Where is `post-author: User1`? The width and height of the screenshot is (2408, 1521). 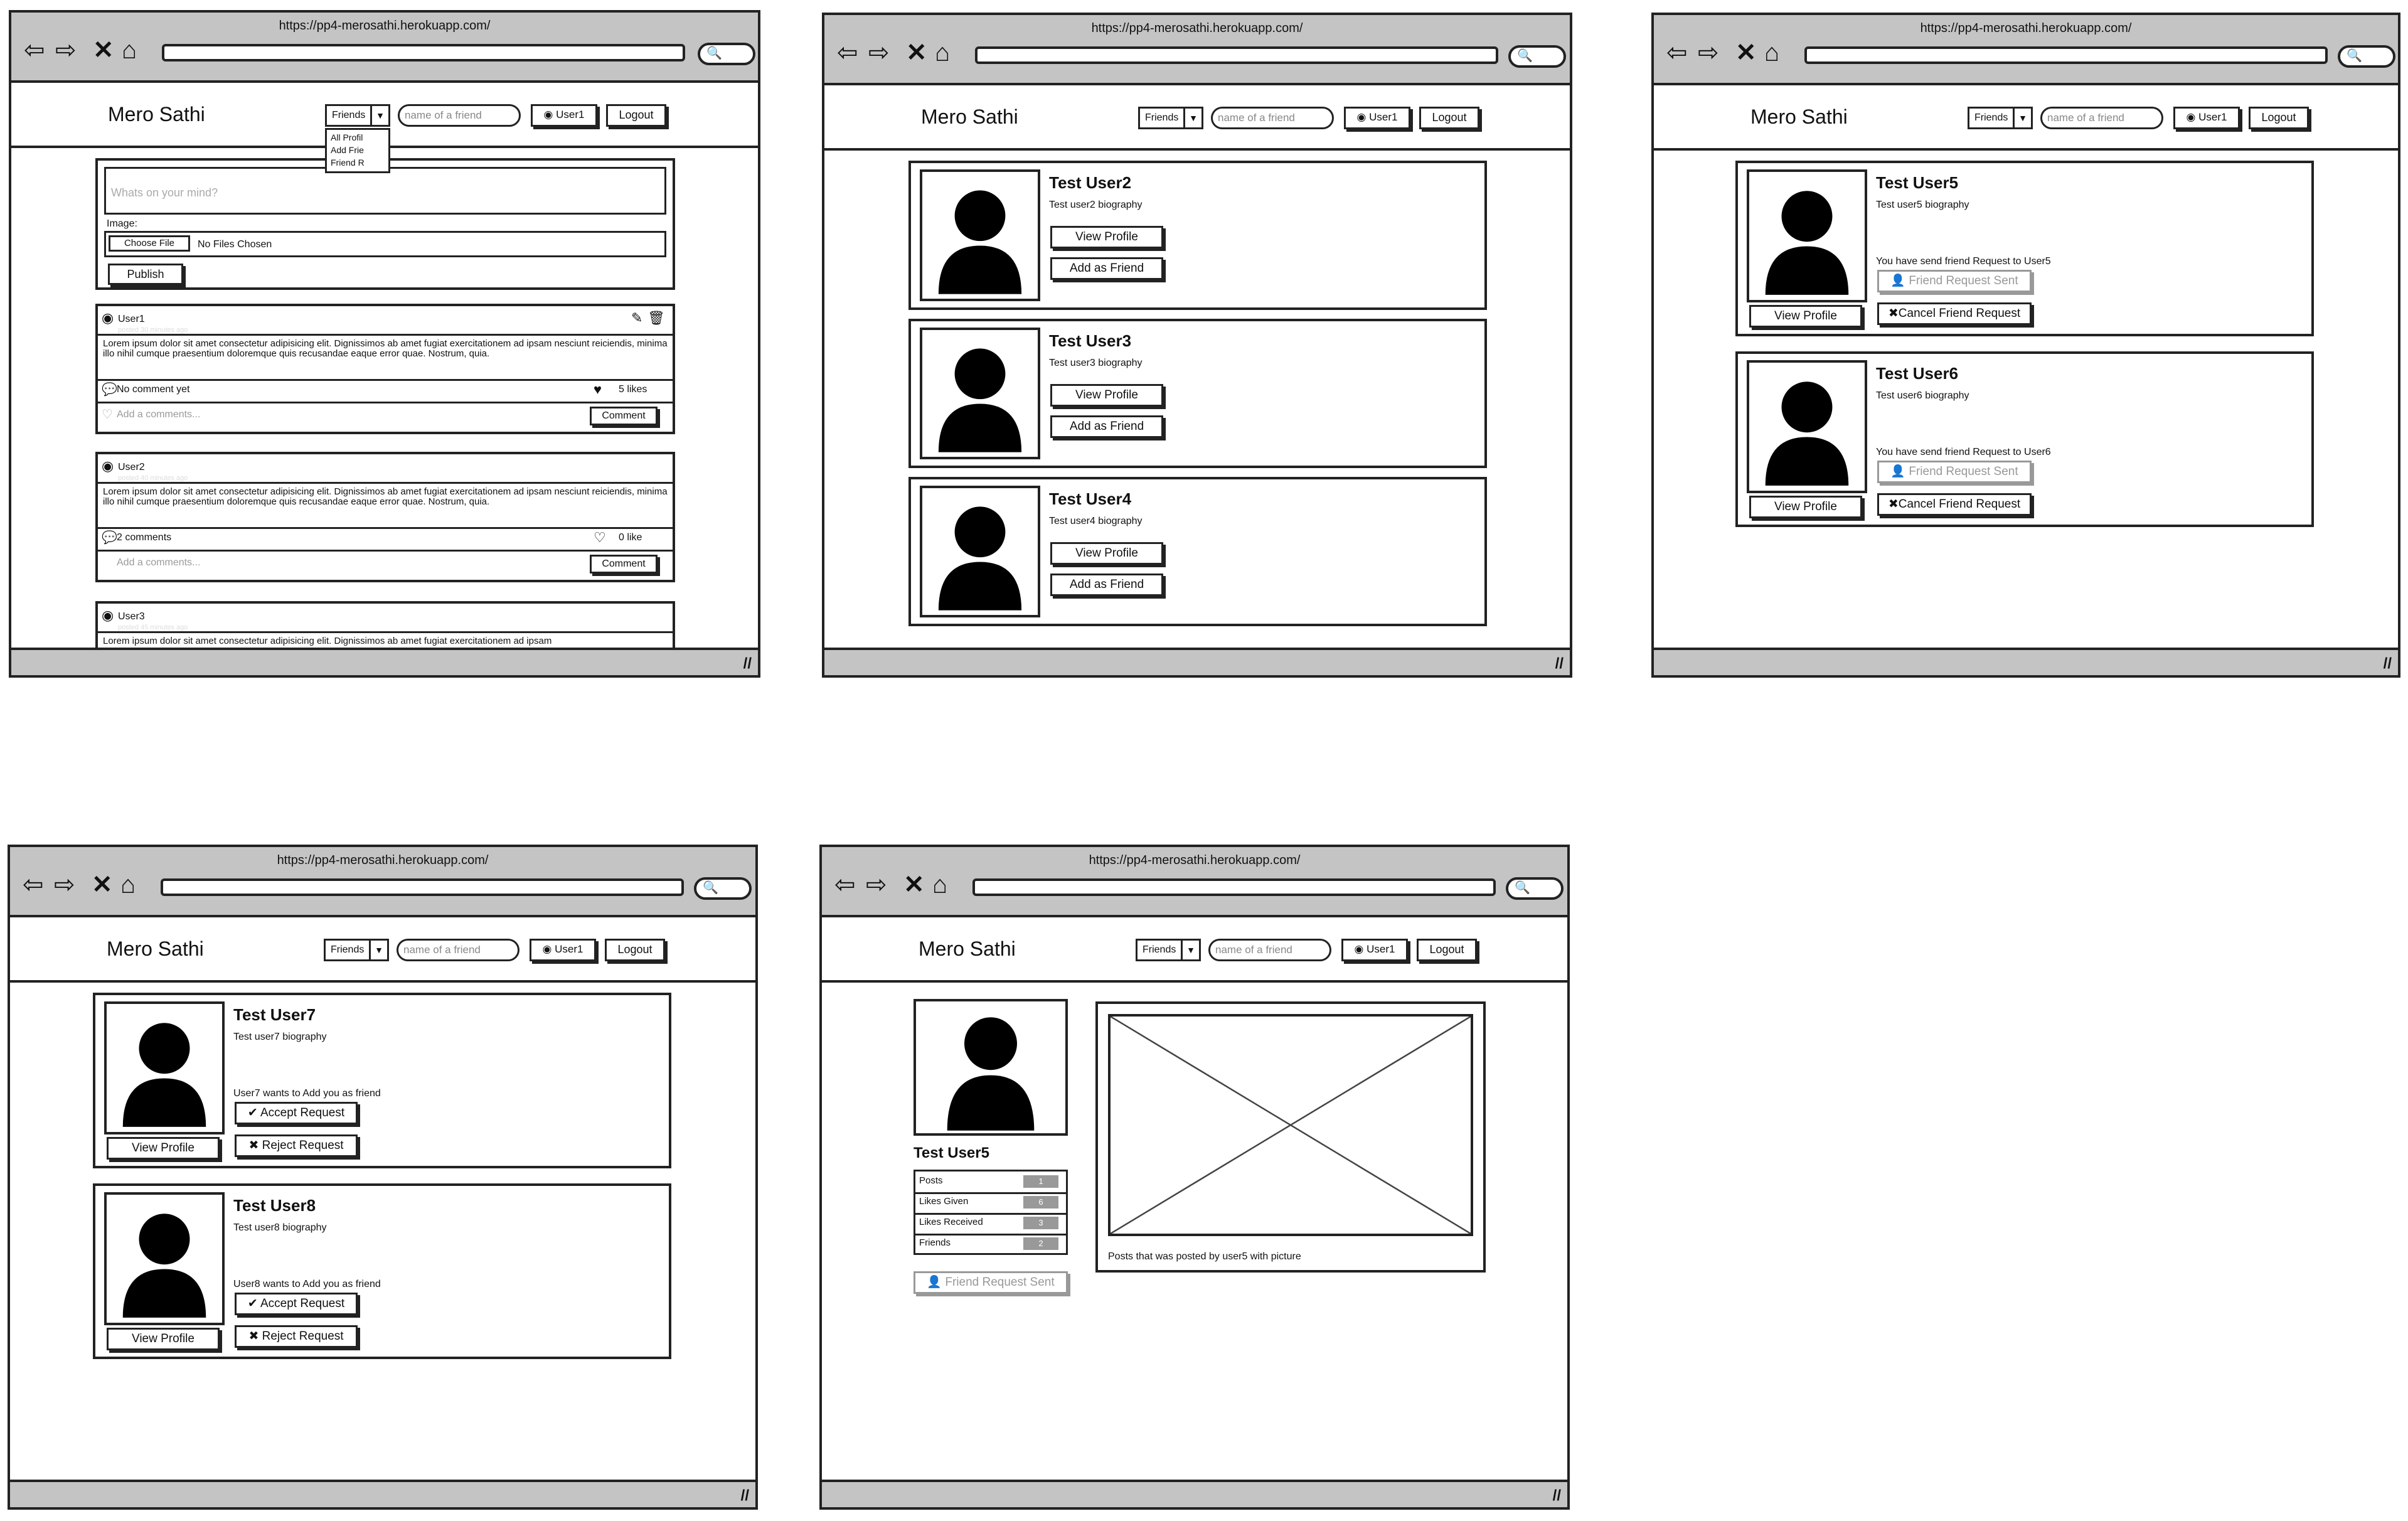 post-author: User1 is located at coordinates (131, 319).